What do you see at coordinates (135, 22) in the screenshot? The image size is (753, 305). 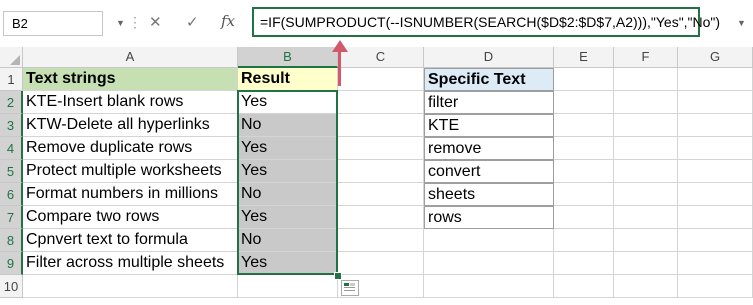 I see `drag-handle-icon: ⋮` at bounding box center [135, 22].